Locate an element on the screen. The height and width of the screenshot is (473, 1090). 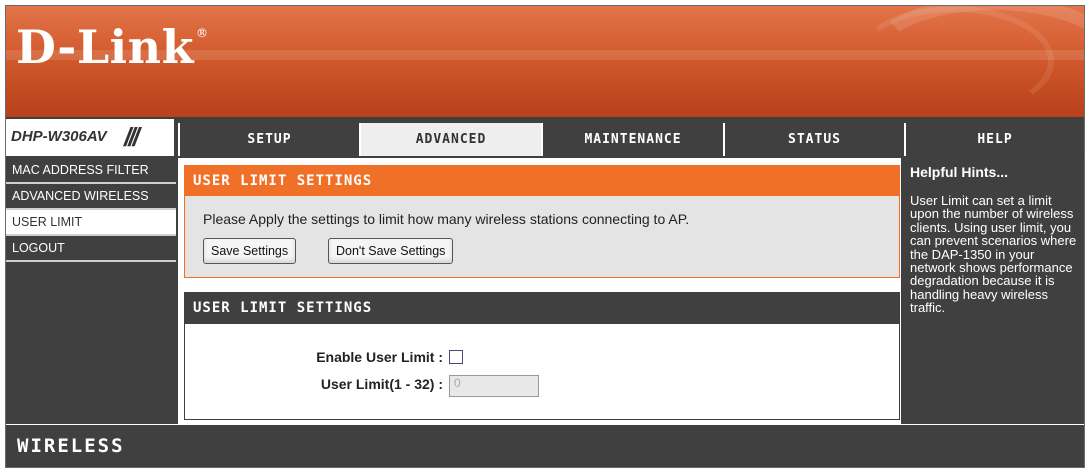
logo-text: D-Link is located at coordinates (105, 47).